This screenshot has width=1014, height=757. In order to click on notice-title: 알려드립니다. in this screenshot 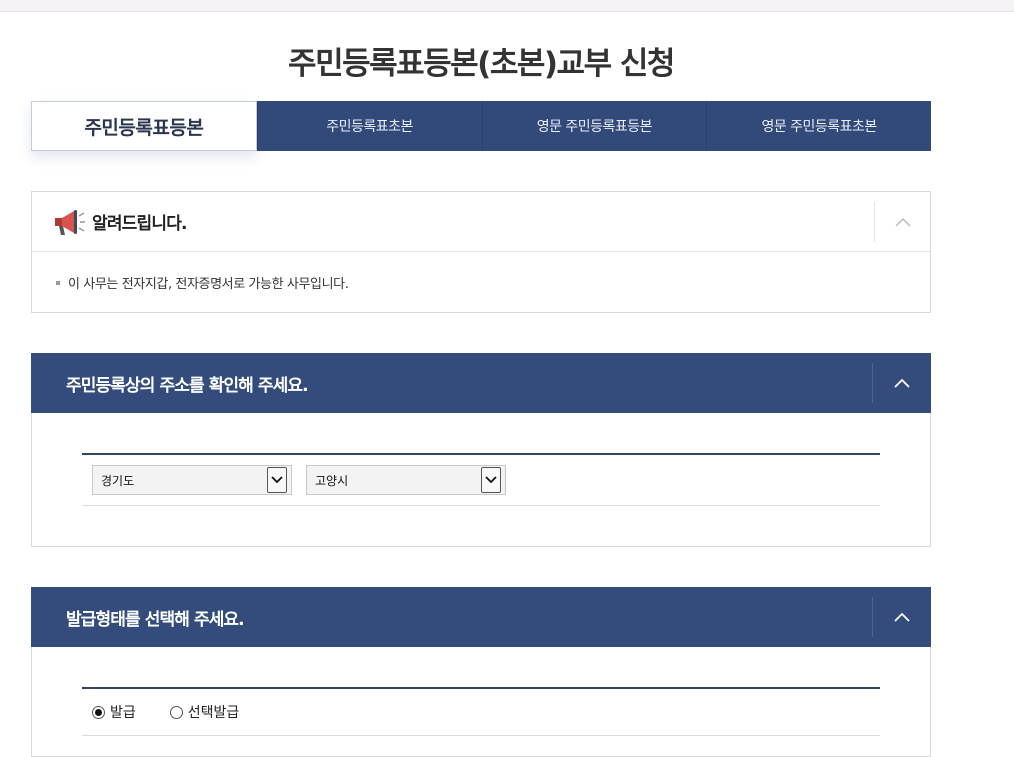, I will do `click(140, 224)`.